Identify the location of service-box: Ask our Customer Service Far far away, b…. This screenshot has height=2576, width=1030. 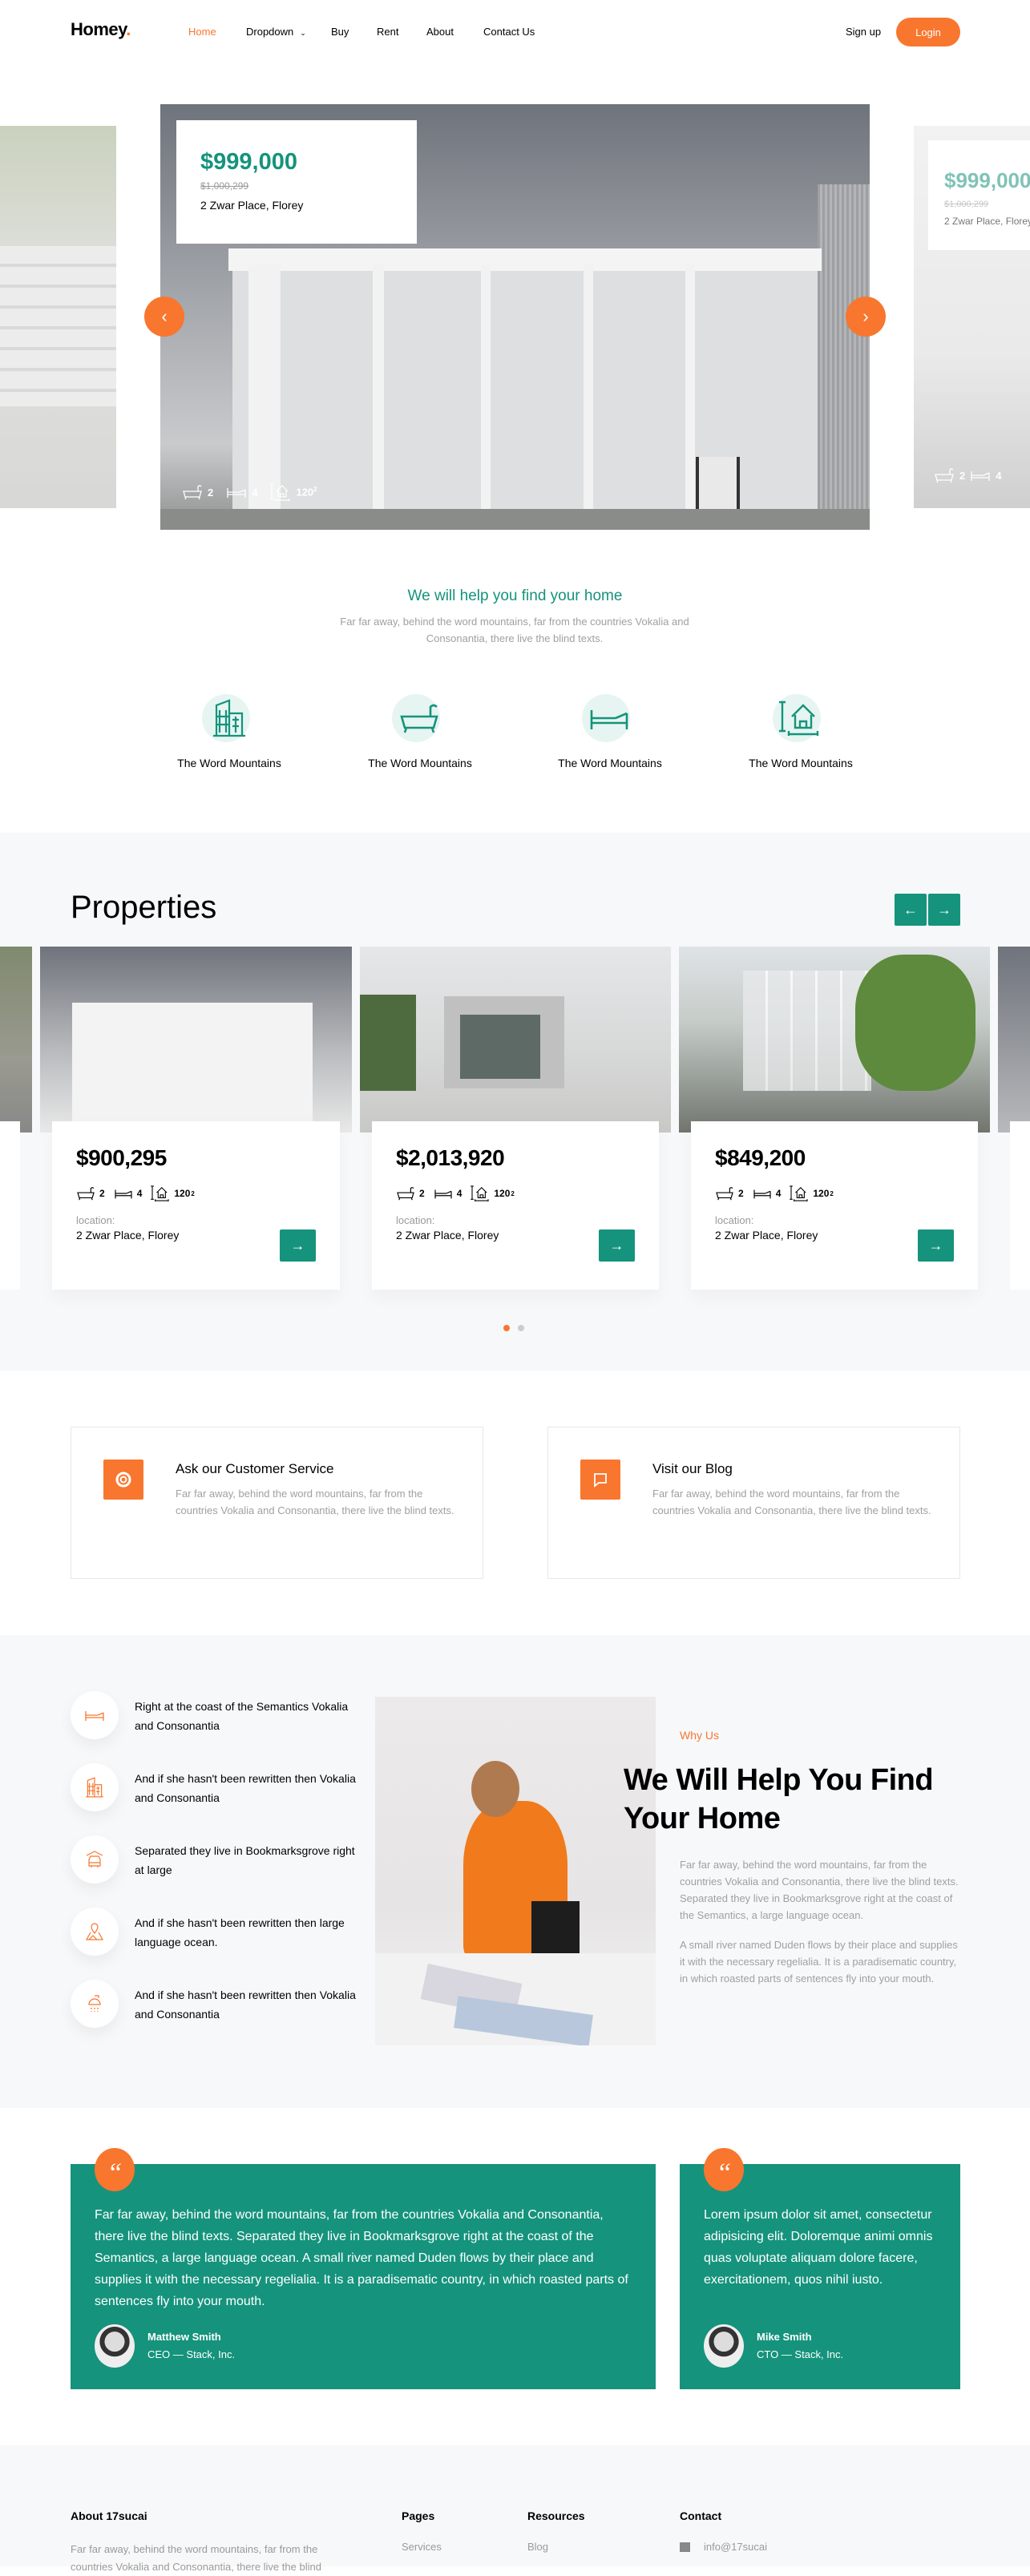
(277, 1503).